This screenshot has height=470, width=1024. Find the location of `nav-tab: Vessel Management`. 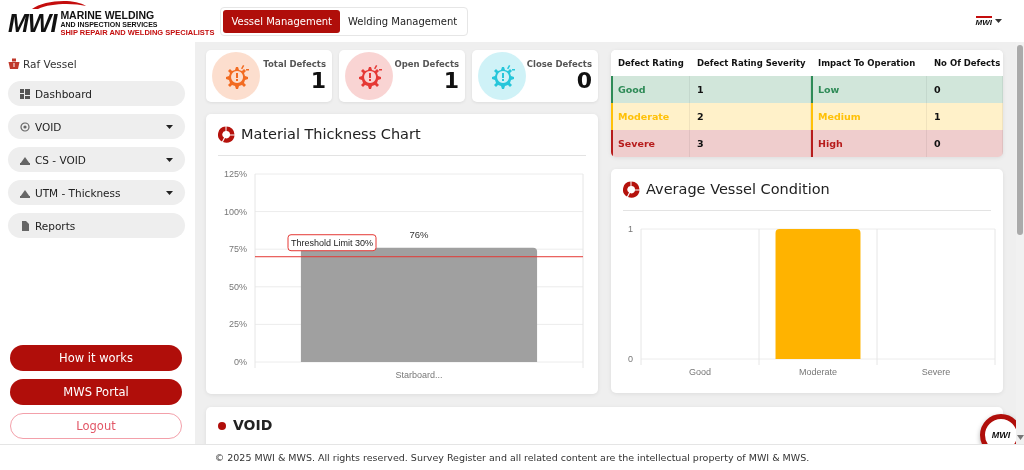

nav-tab: Vessel Management is located at coordinates (282, 21).